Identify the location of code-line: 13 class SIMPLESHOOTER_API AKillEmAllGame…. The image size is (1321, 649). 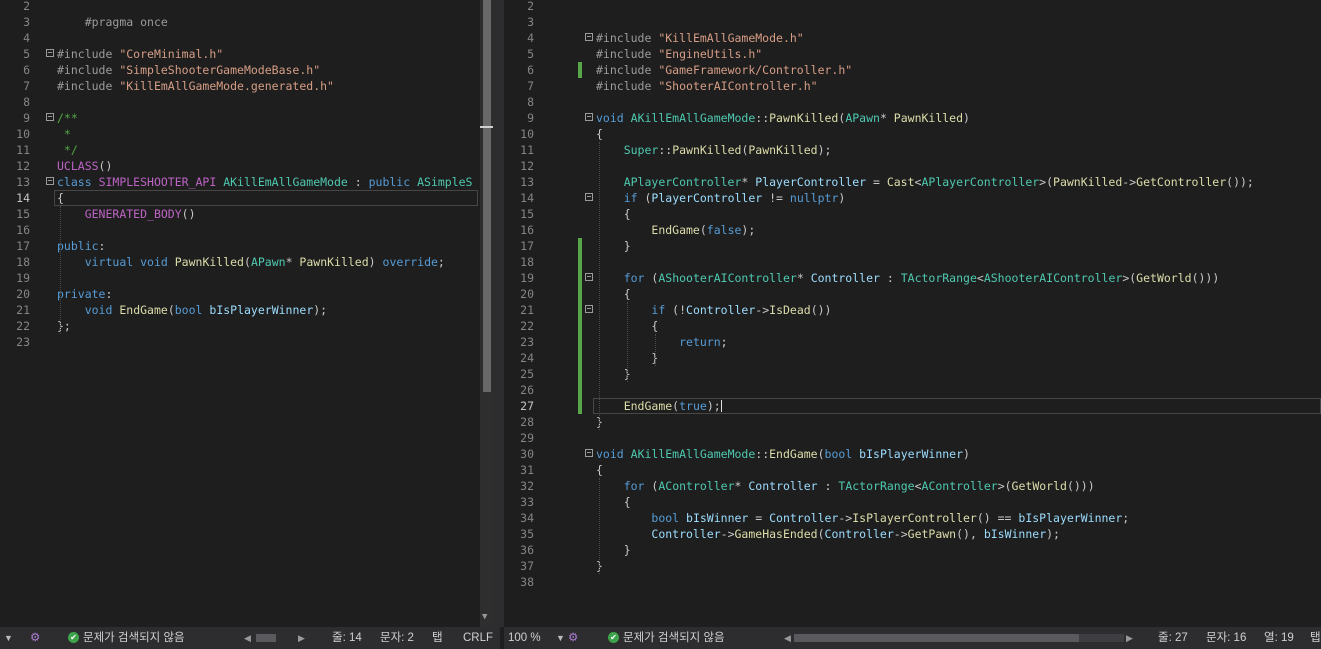
(240, 182).